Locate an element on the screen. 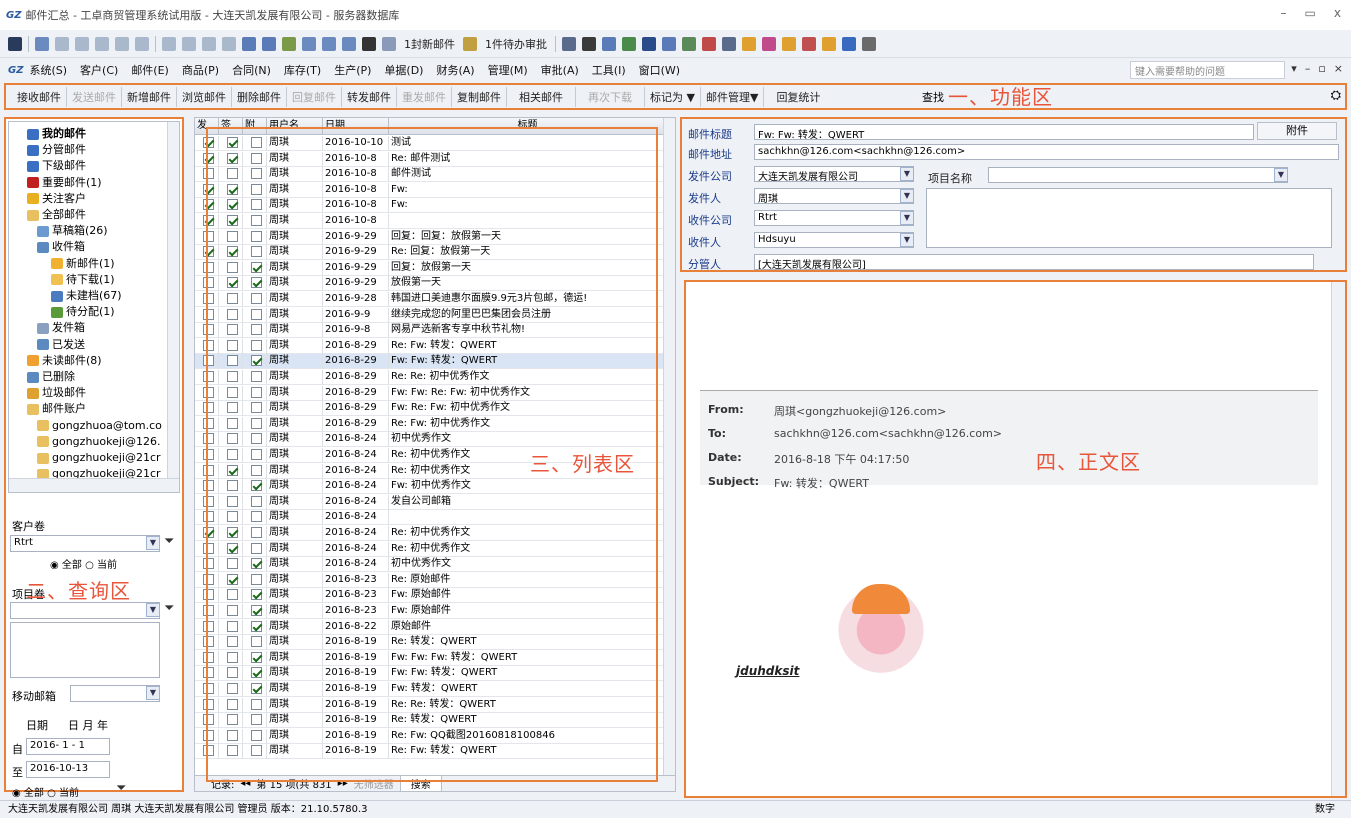 This screenshot has height=818, width=1351. day-button: 日 is located at coordinates (73, 725).